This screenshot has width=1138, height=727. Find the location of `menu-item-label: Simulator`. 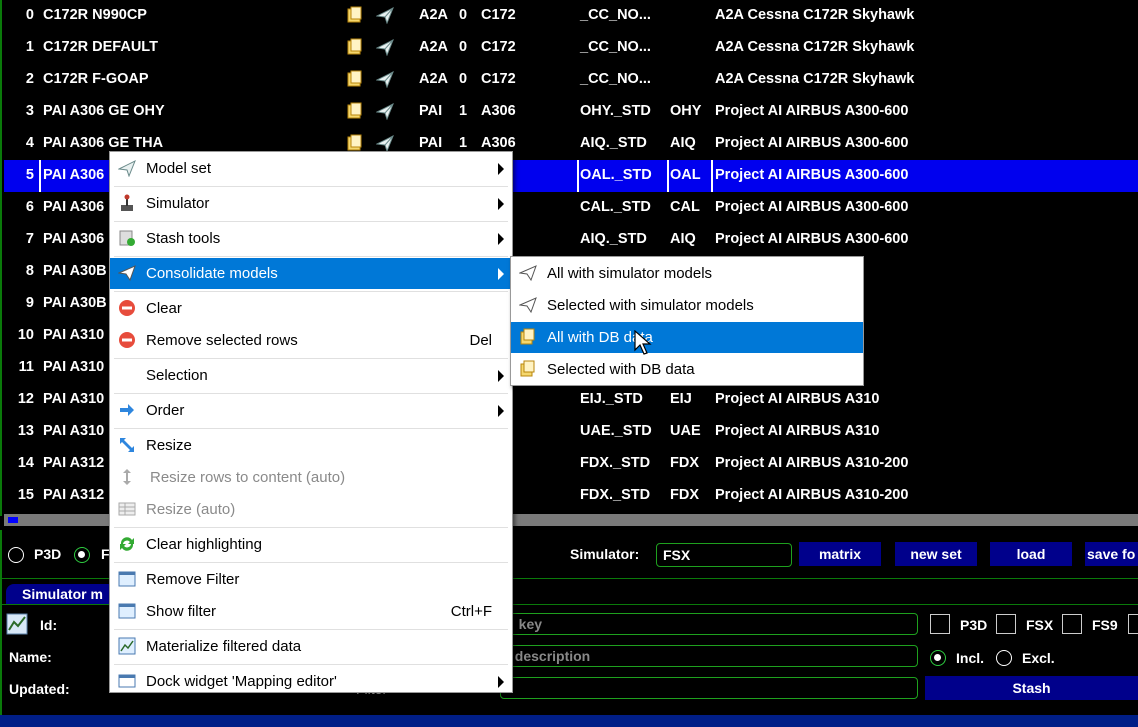

menu-item-label: Simulator is located at coordinates (178, 203).